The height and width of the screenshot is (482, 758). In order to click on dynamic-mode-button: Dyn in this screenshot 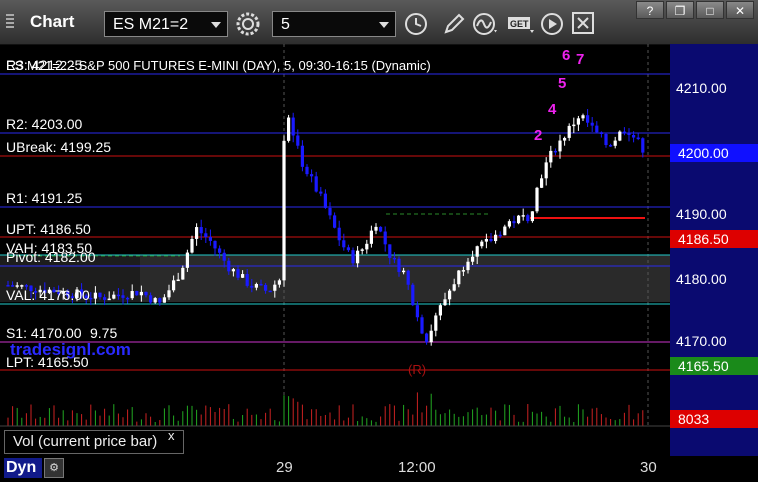, I will do `click(23, 468)`.